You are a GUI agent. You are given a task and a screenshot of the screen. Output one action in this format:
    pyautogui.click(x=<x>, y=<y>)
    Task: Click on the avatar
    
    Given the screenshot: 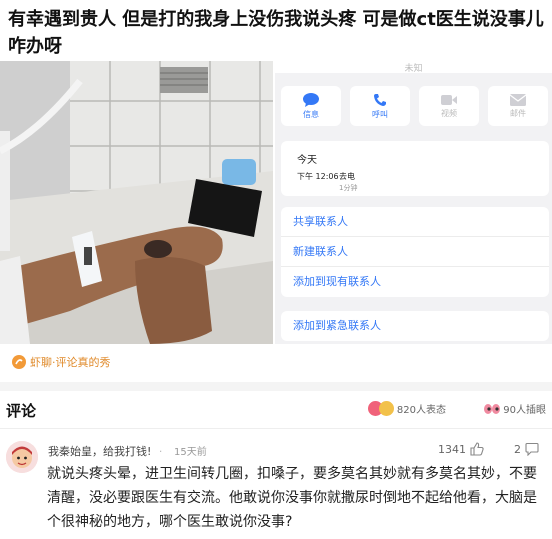 What is the action you would take?
    pyautogui.click(x=22, y=457)
    